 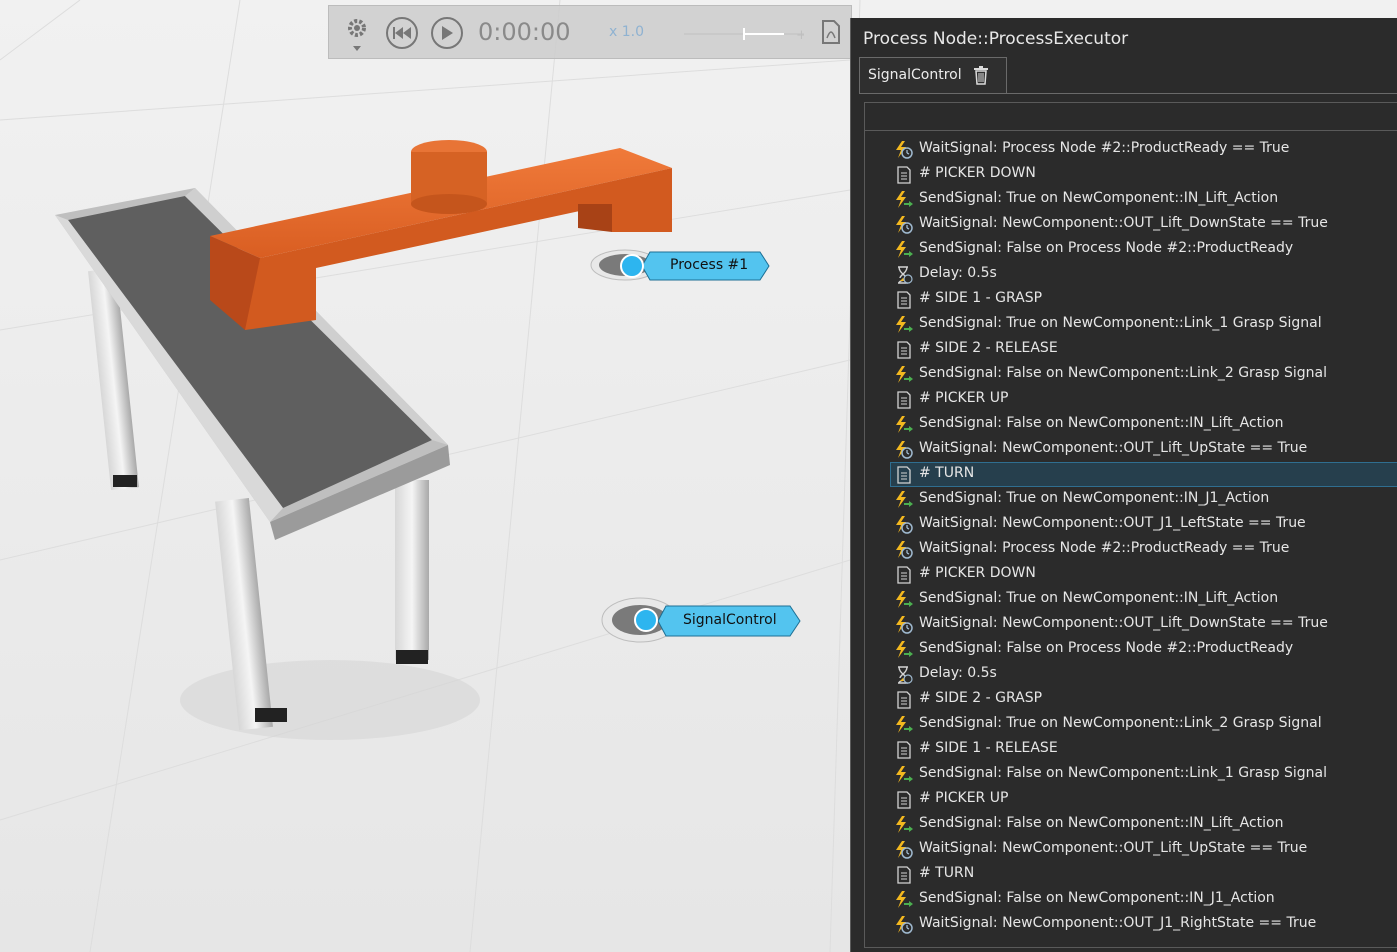 I want to click on statement-text: # SIDE 1 - GRASP, so click(x=981, y=298).